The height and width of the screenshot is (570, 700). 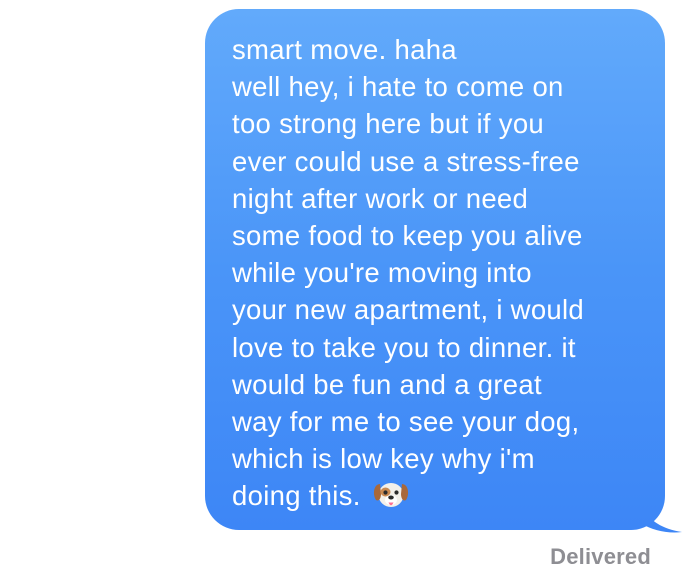 I want to click on dog-face-icon, so click(x=390, y=495).